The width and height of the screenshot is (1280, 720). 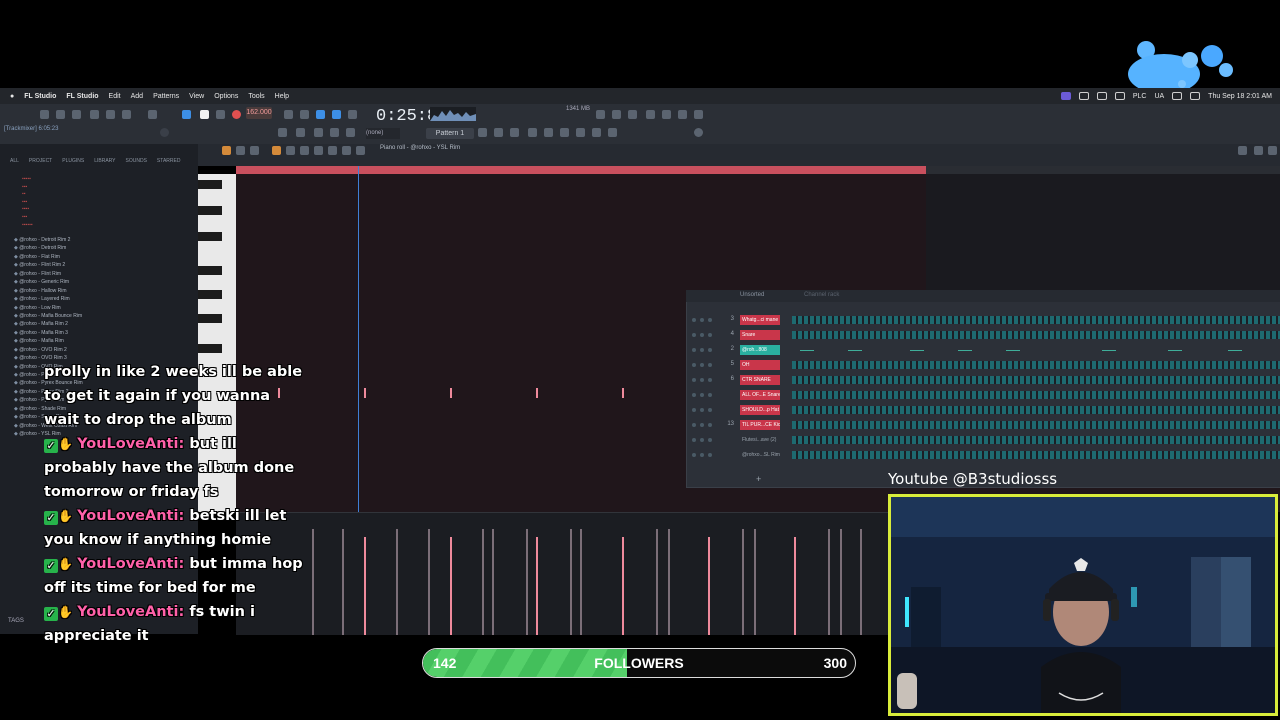 I want to click on menu-options: Options, so click(x=226, y=96).